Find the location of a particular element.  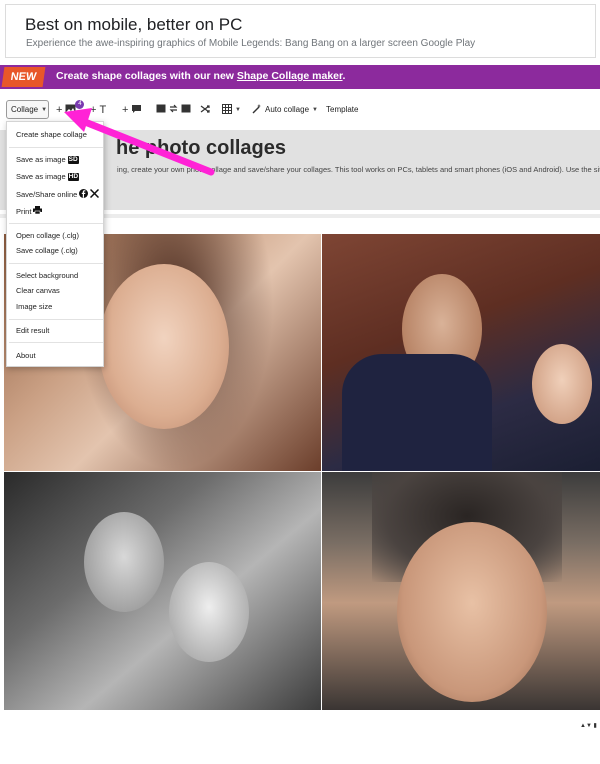

collage-photo-couple-uniform is located at coordinates (461, 352).